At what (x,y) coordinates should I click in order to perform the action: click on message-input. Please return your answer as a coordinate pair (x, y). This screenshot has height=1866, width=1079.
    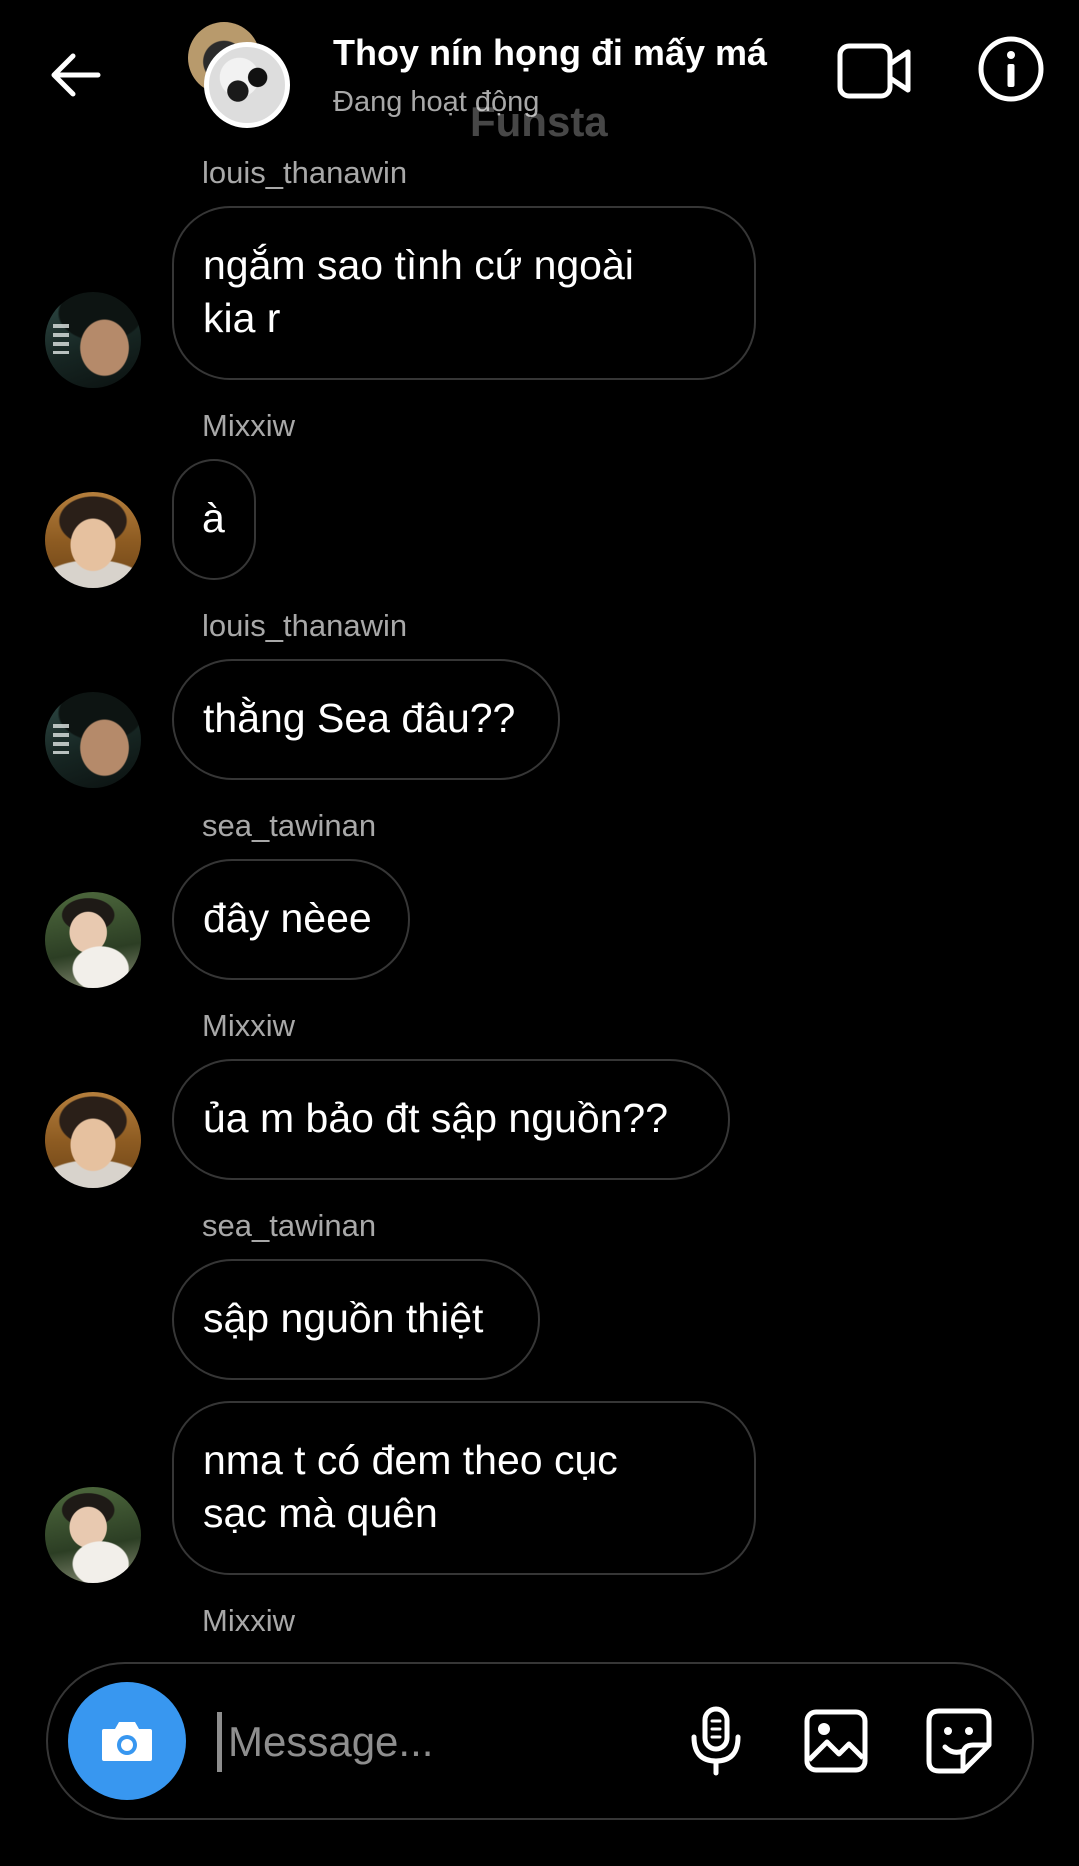
    Looking at the image, I should click on (463, 1742).